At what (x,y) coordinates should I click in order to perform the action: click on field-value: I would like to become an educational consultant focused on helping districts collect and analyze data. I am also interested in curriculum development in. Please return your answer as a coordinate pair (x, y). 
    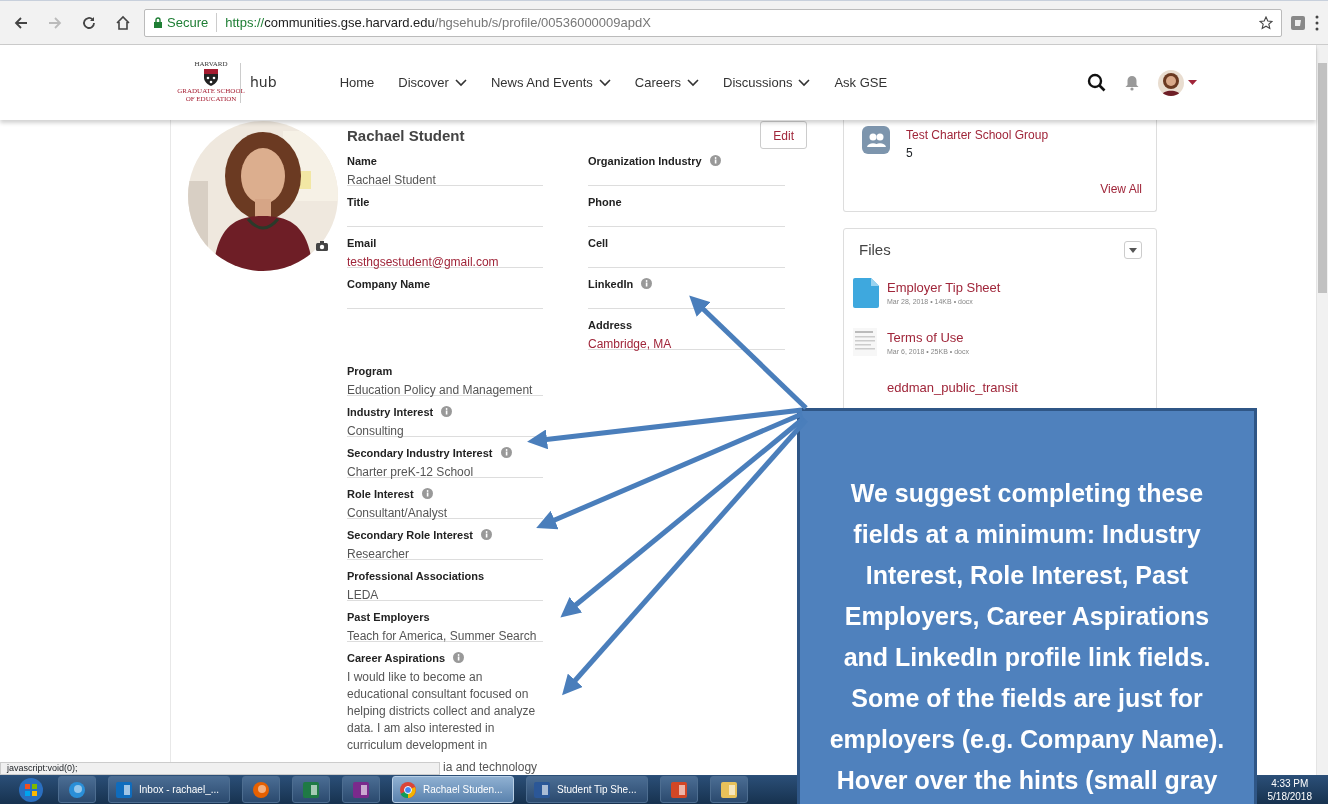
    Looking at the image, I should click on (442, 711).